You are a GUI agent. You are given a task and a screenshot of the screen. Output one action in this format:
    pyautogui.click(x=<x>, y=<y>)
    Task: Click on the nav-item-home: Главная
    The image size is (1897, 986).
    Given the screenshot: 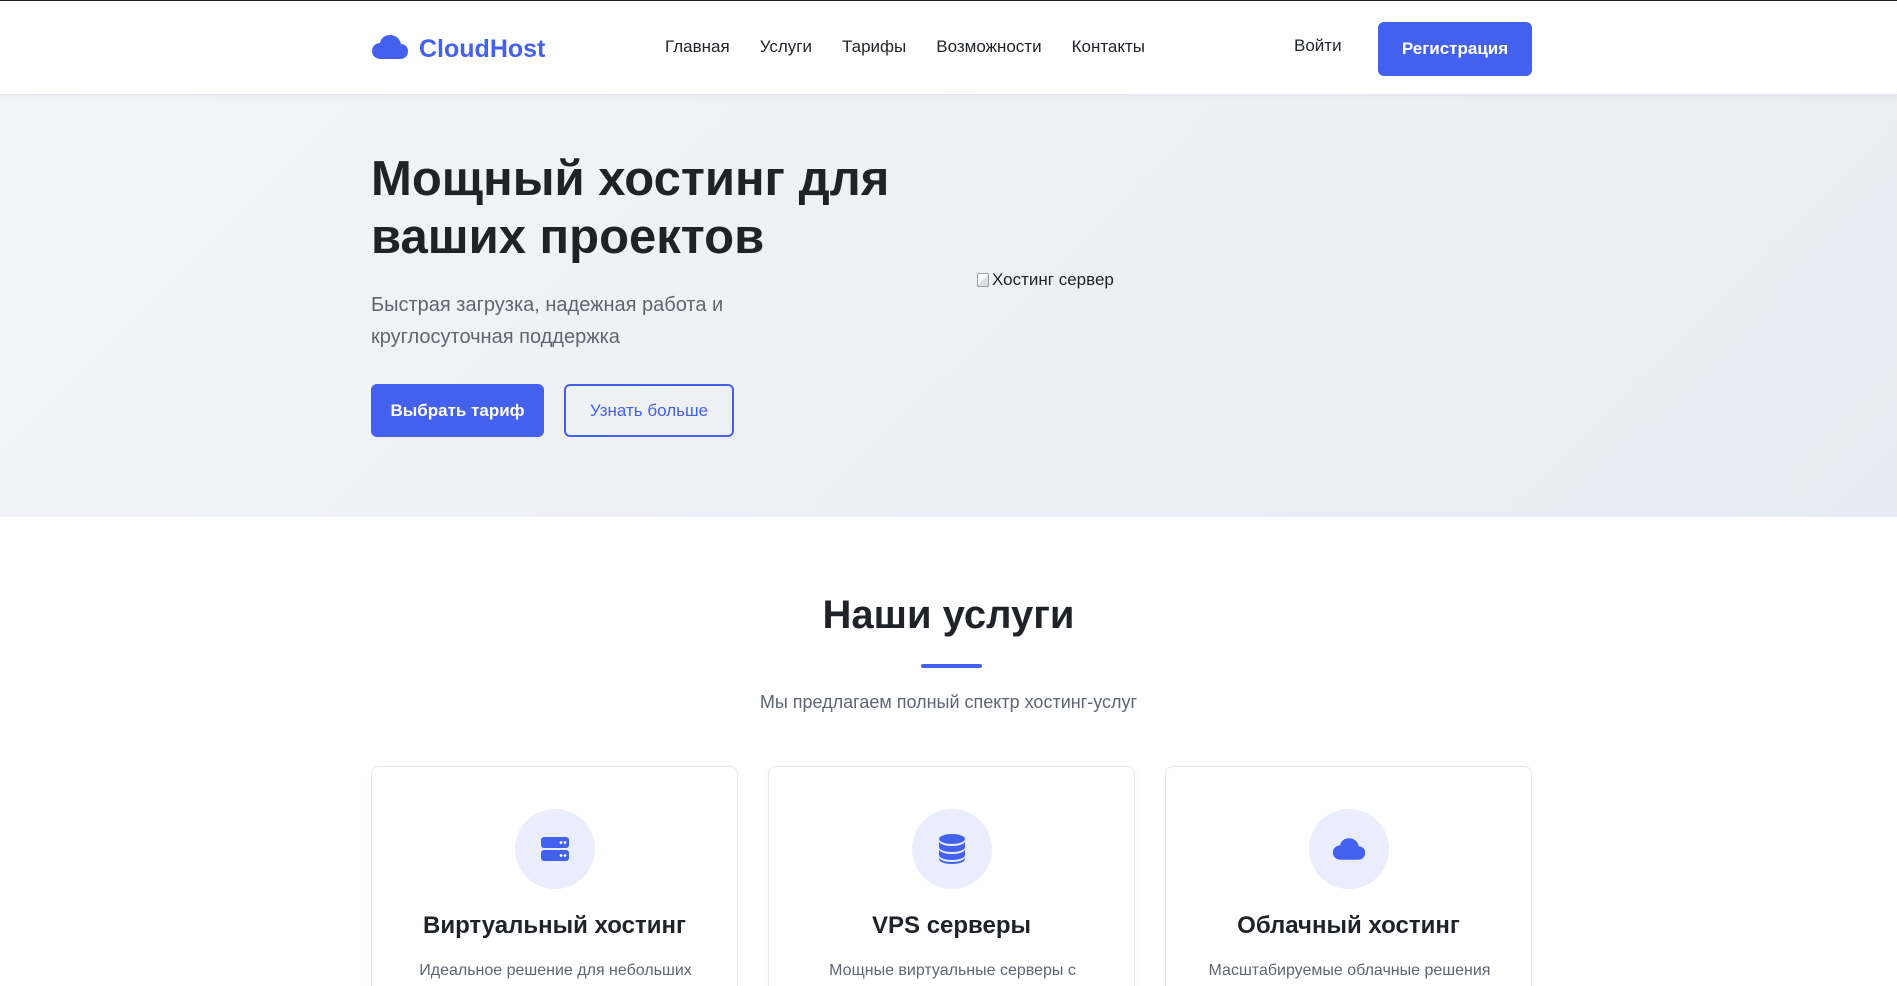 What is the action you would take?
    pyautogui.click(x=697, y=47)
    